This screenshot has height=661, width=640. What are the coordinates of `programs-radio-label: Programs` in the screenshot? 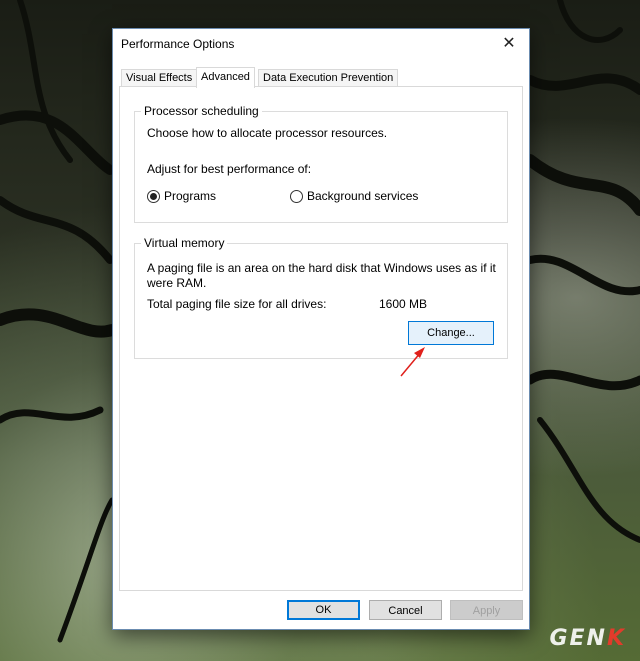 It's located at (190, 196).